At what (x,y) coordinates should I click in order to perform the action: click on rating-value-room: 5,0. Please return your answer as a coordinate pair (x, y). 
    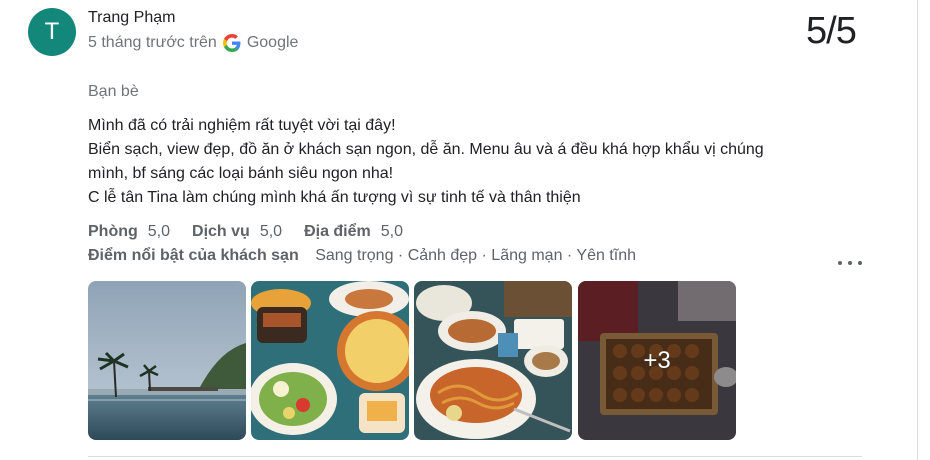
    Looking at the image, I should click on (159, 231).